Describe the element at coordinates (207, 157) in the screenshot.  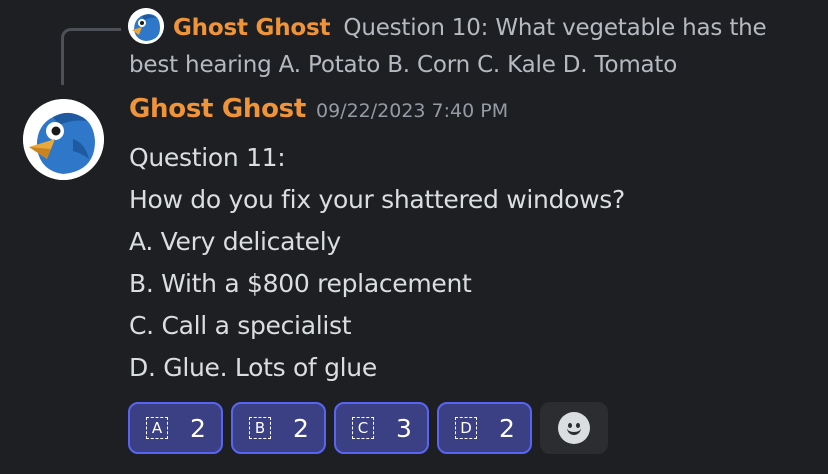
I see `message-line: Question 11:` at that location.